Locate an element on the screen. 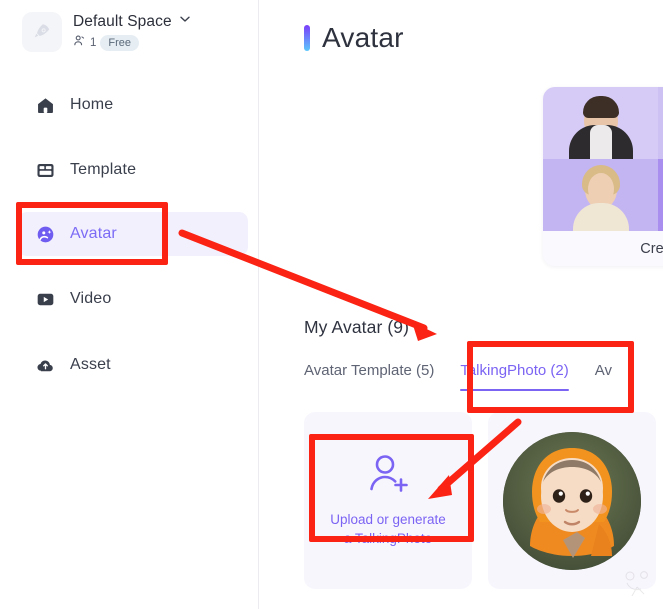  sidebar-item-template: Template is located at coordinates (133, 170).